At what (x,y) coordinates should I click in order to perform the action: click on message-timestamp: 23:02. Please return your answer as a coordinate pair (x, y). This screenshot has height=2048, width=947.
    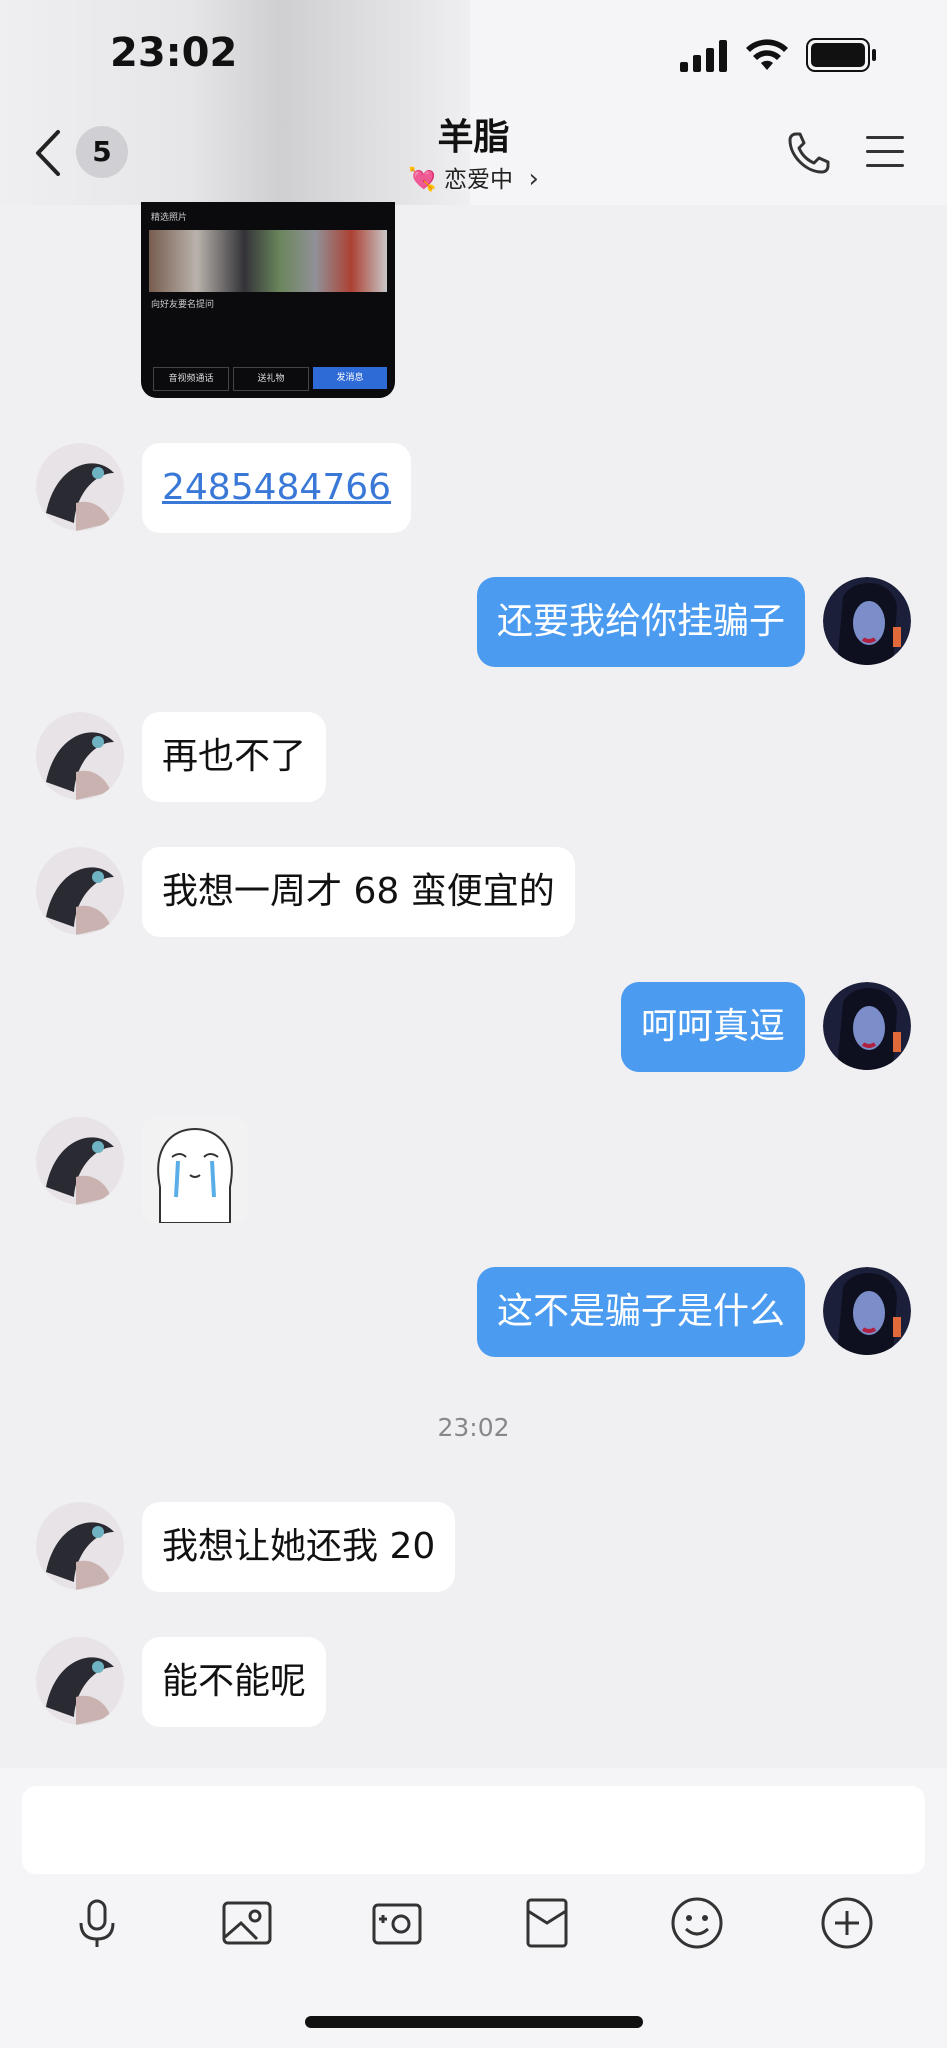
    Looking at the image, I should click on (473, 1427).